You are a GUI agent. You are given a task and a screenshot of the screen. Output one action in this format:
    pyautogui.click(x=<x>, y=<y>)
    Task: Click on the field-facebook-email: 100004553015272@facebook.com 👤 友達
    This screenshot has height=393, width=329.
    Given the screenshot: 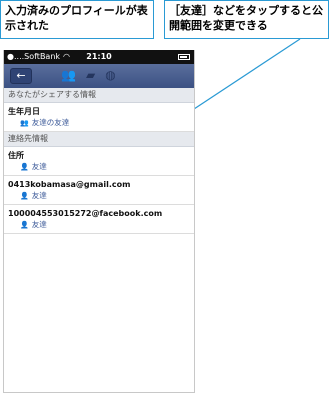 What is the action you would take?
    pyautogui.click(x=99, y=219)
    